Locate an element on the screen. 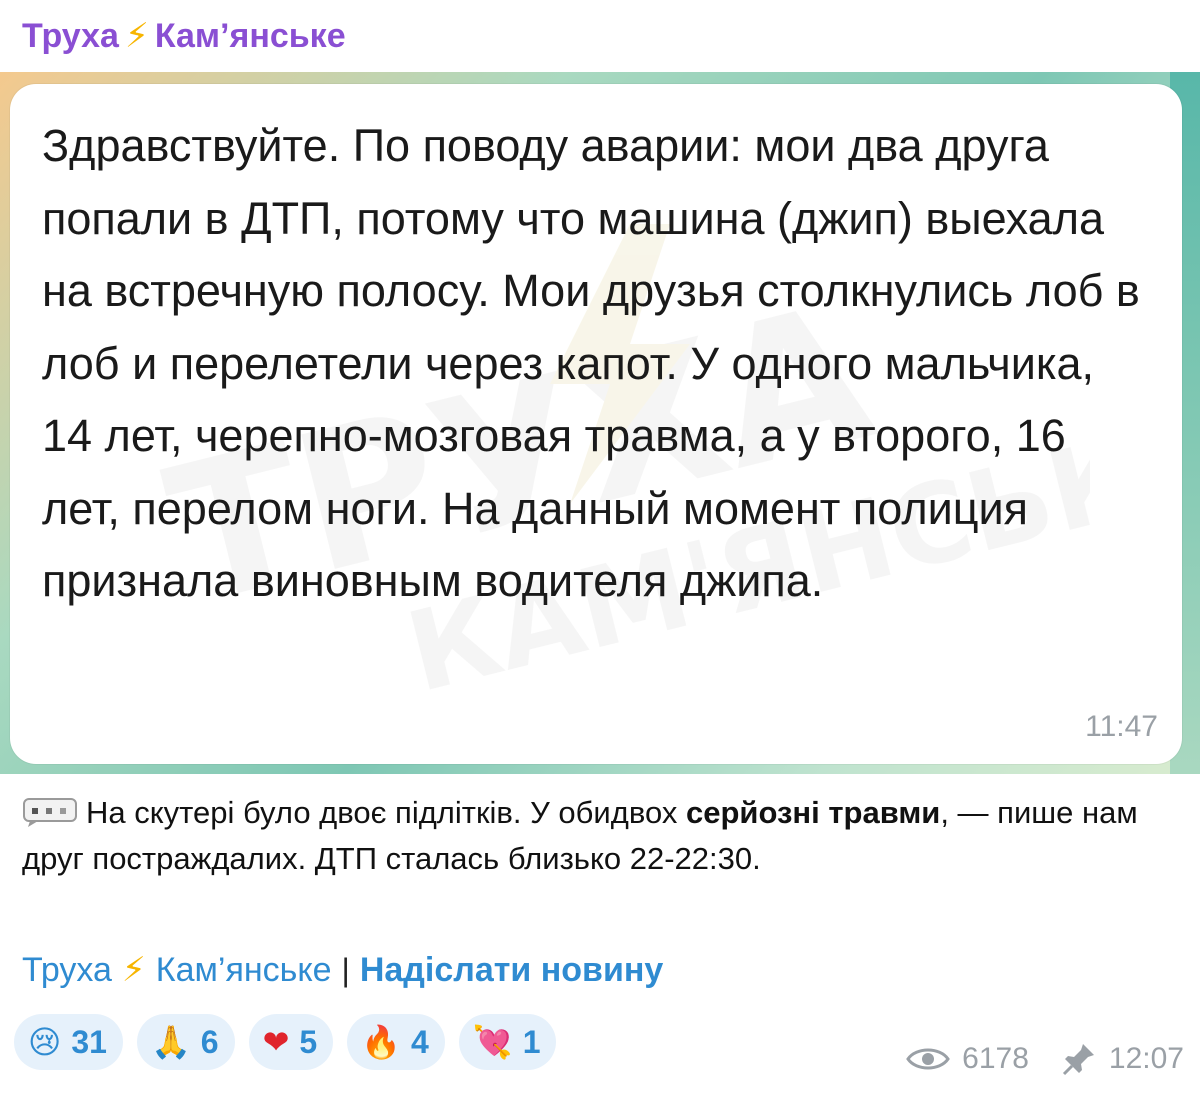 This screenshot has height=1104, width=1200. caption-bold-text: серйозні травми is located at coordinates (813, 812).